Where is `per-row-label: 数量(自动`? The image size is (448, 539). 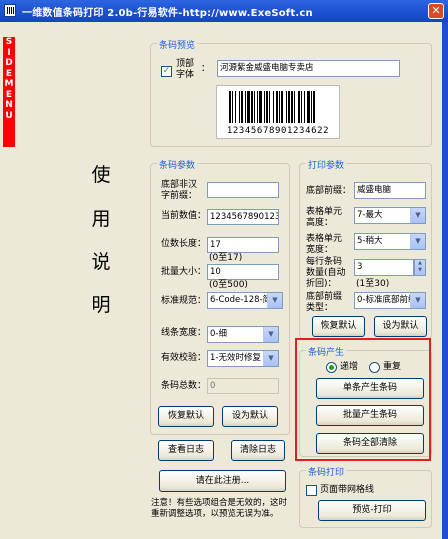 per-row-label: 数量(自动 is located at coordinates (326, 273).